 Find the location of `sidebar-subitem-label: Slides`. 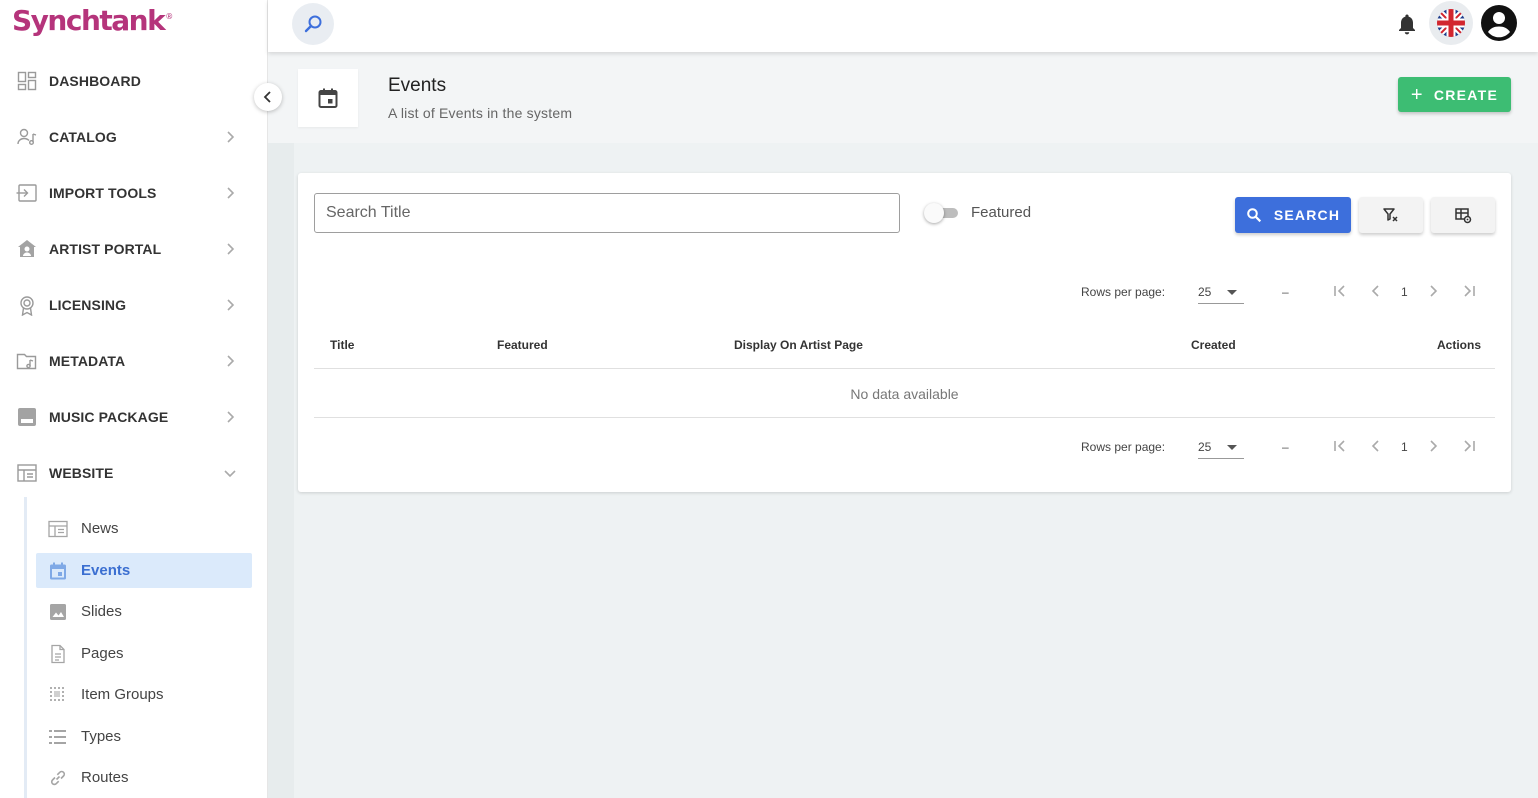

sidebar-subitem-label: Slides is located at coordinates (101, 611).